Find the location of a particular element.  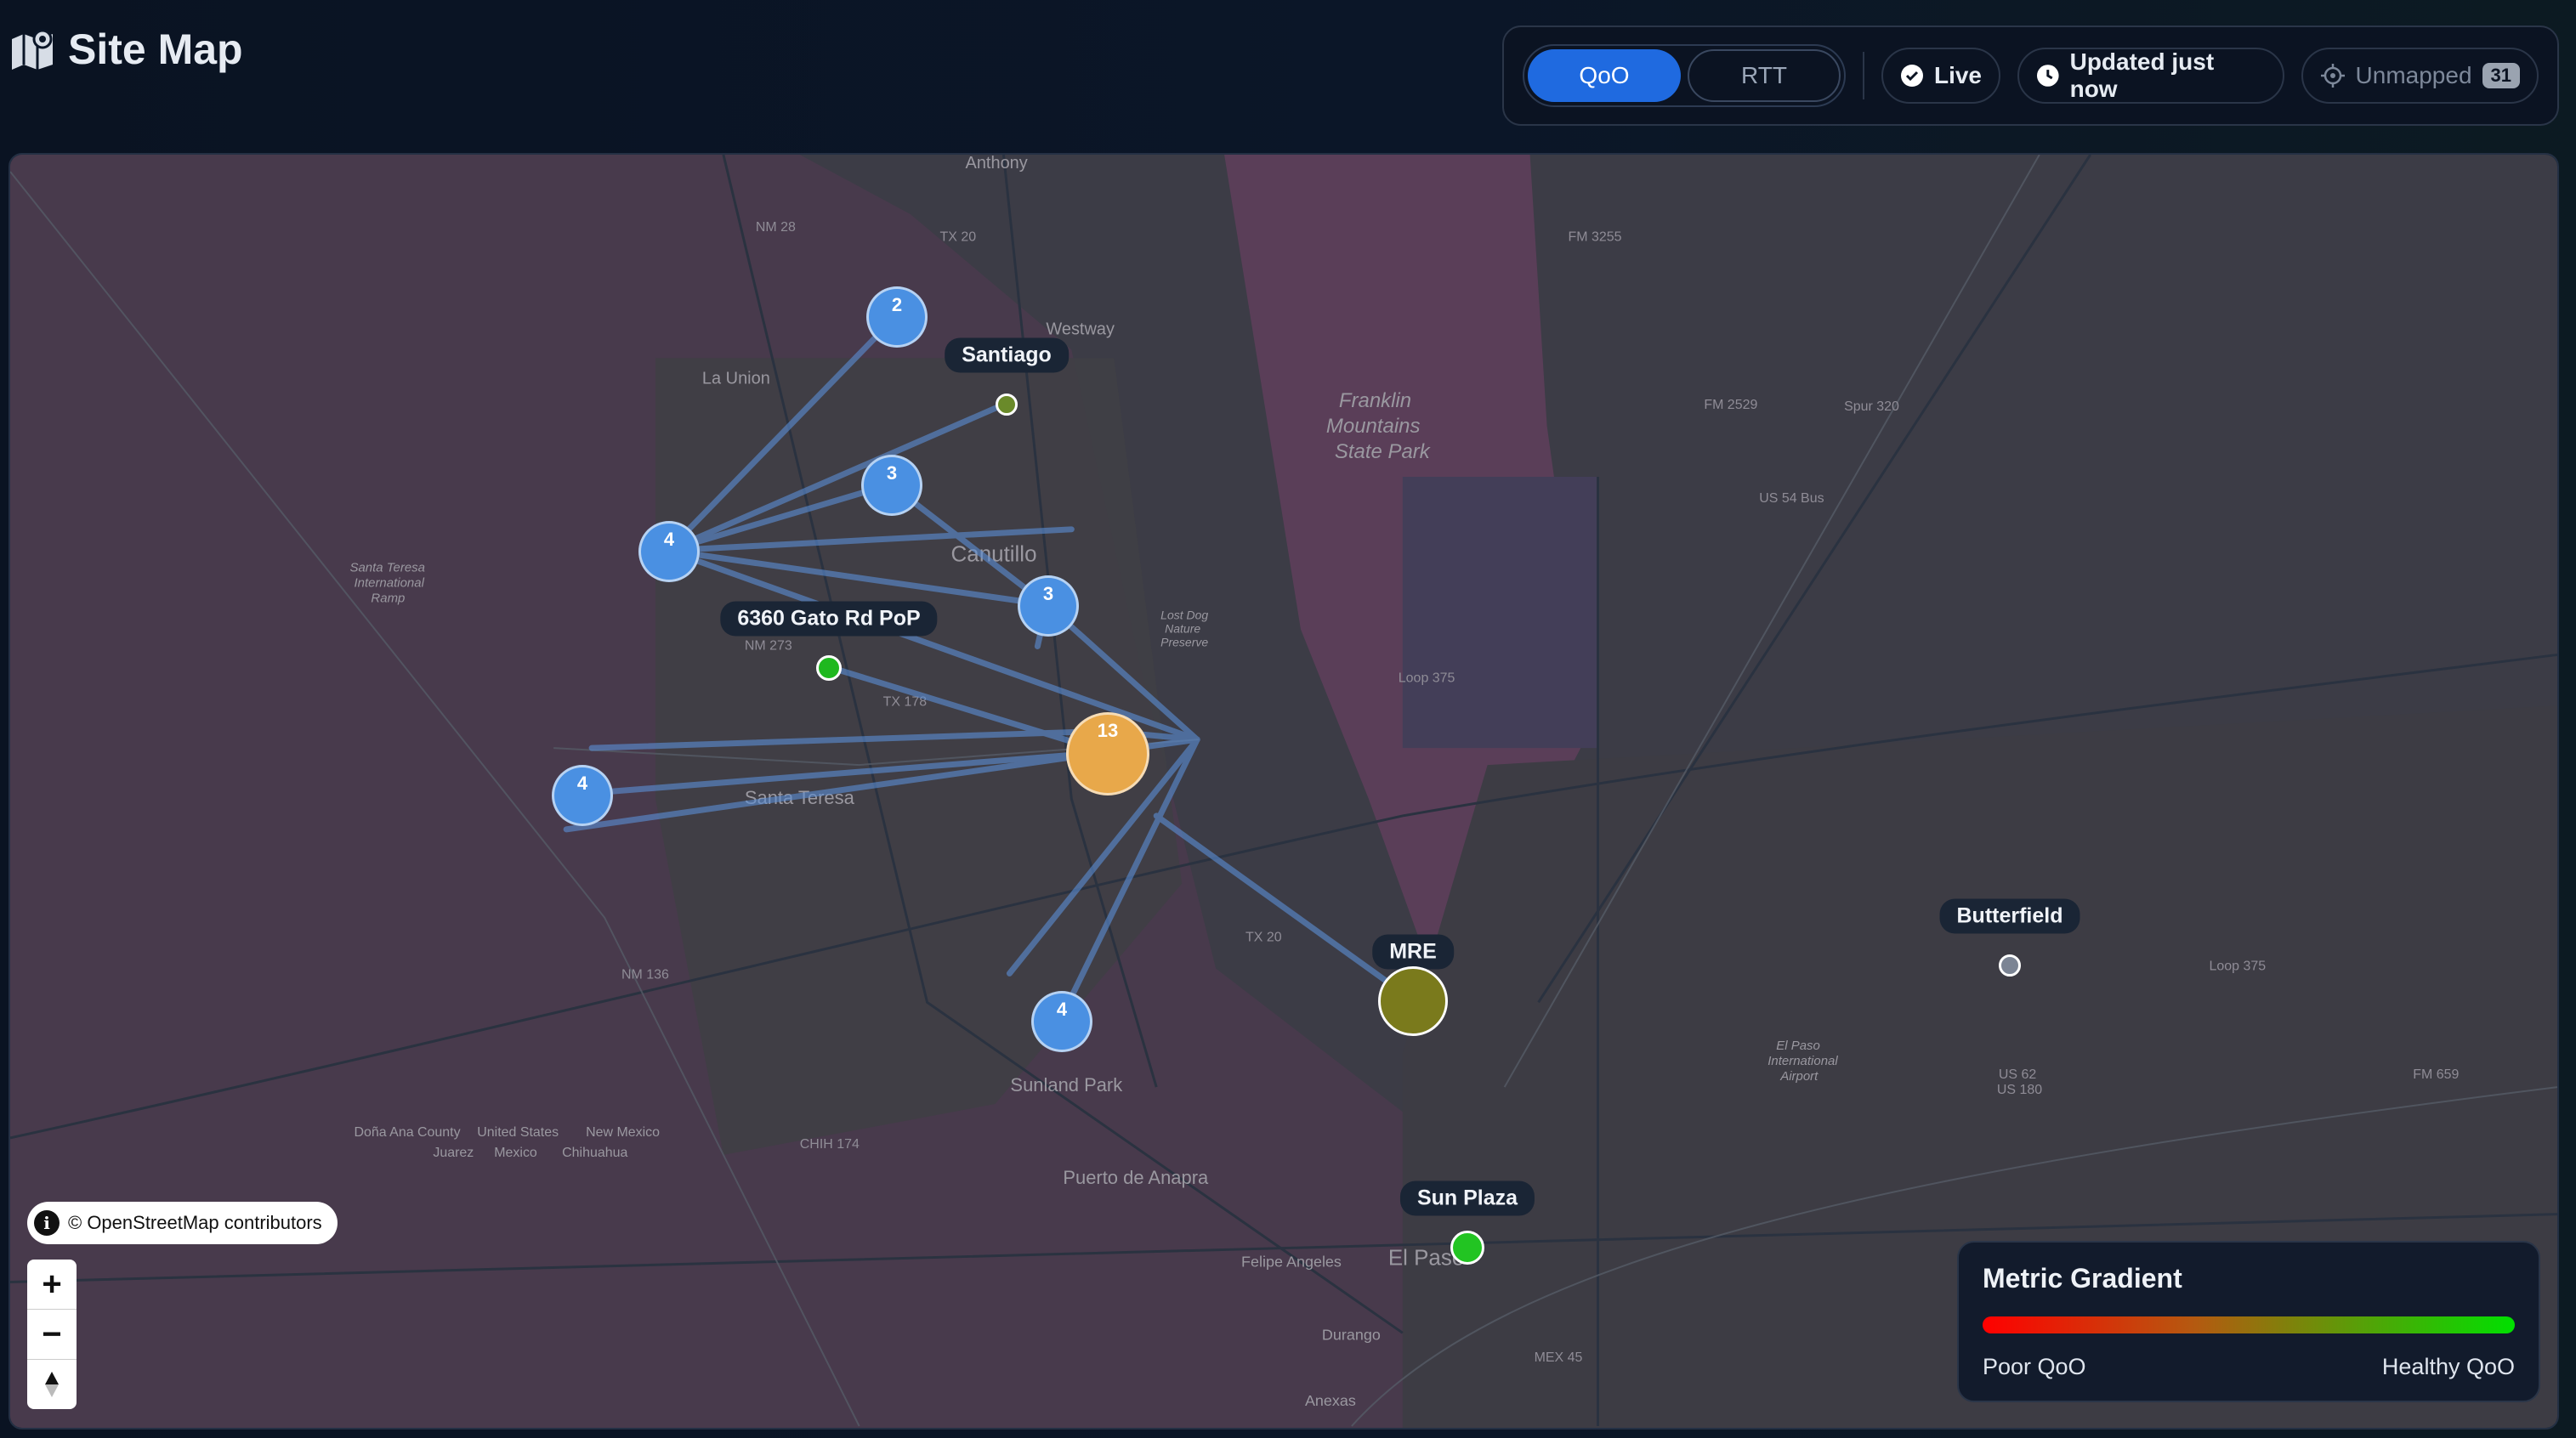

site-marker-butterfield is located at coordinates (2010, 965).